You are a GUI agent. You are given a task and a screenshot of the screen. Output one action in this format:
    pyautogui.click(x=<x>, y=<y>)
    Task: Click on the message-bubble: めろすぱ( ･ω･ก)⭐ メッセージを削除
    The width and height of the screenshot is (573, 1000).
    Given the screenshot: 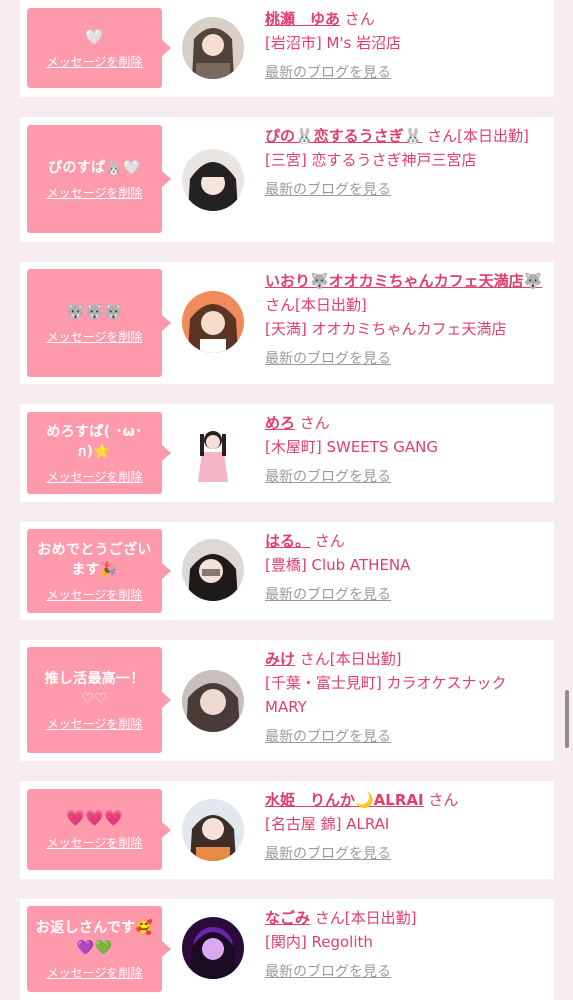 What is the action you would take?
    pyautogui.click(x=99, y=453)
    